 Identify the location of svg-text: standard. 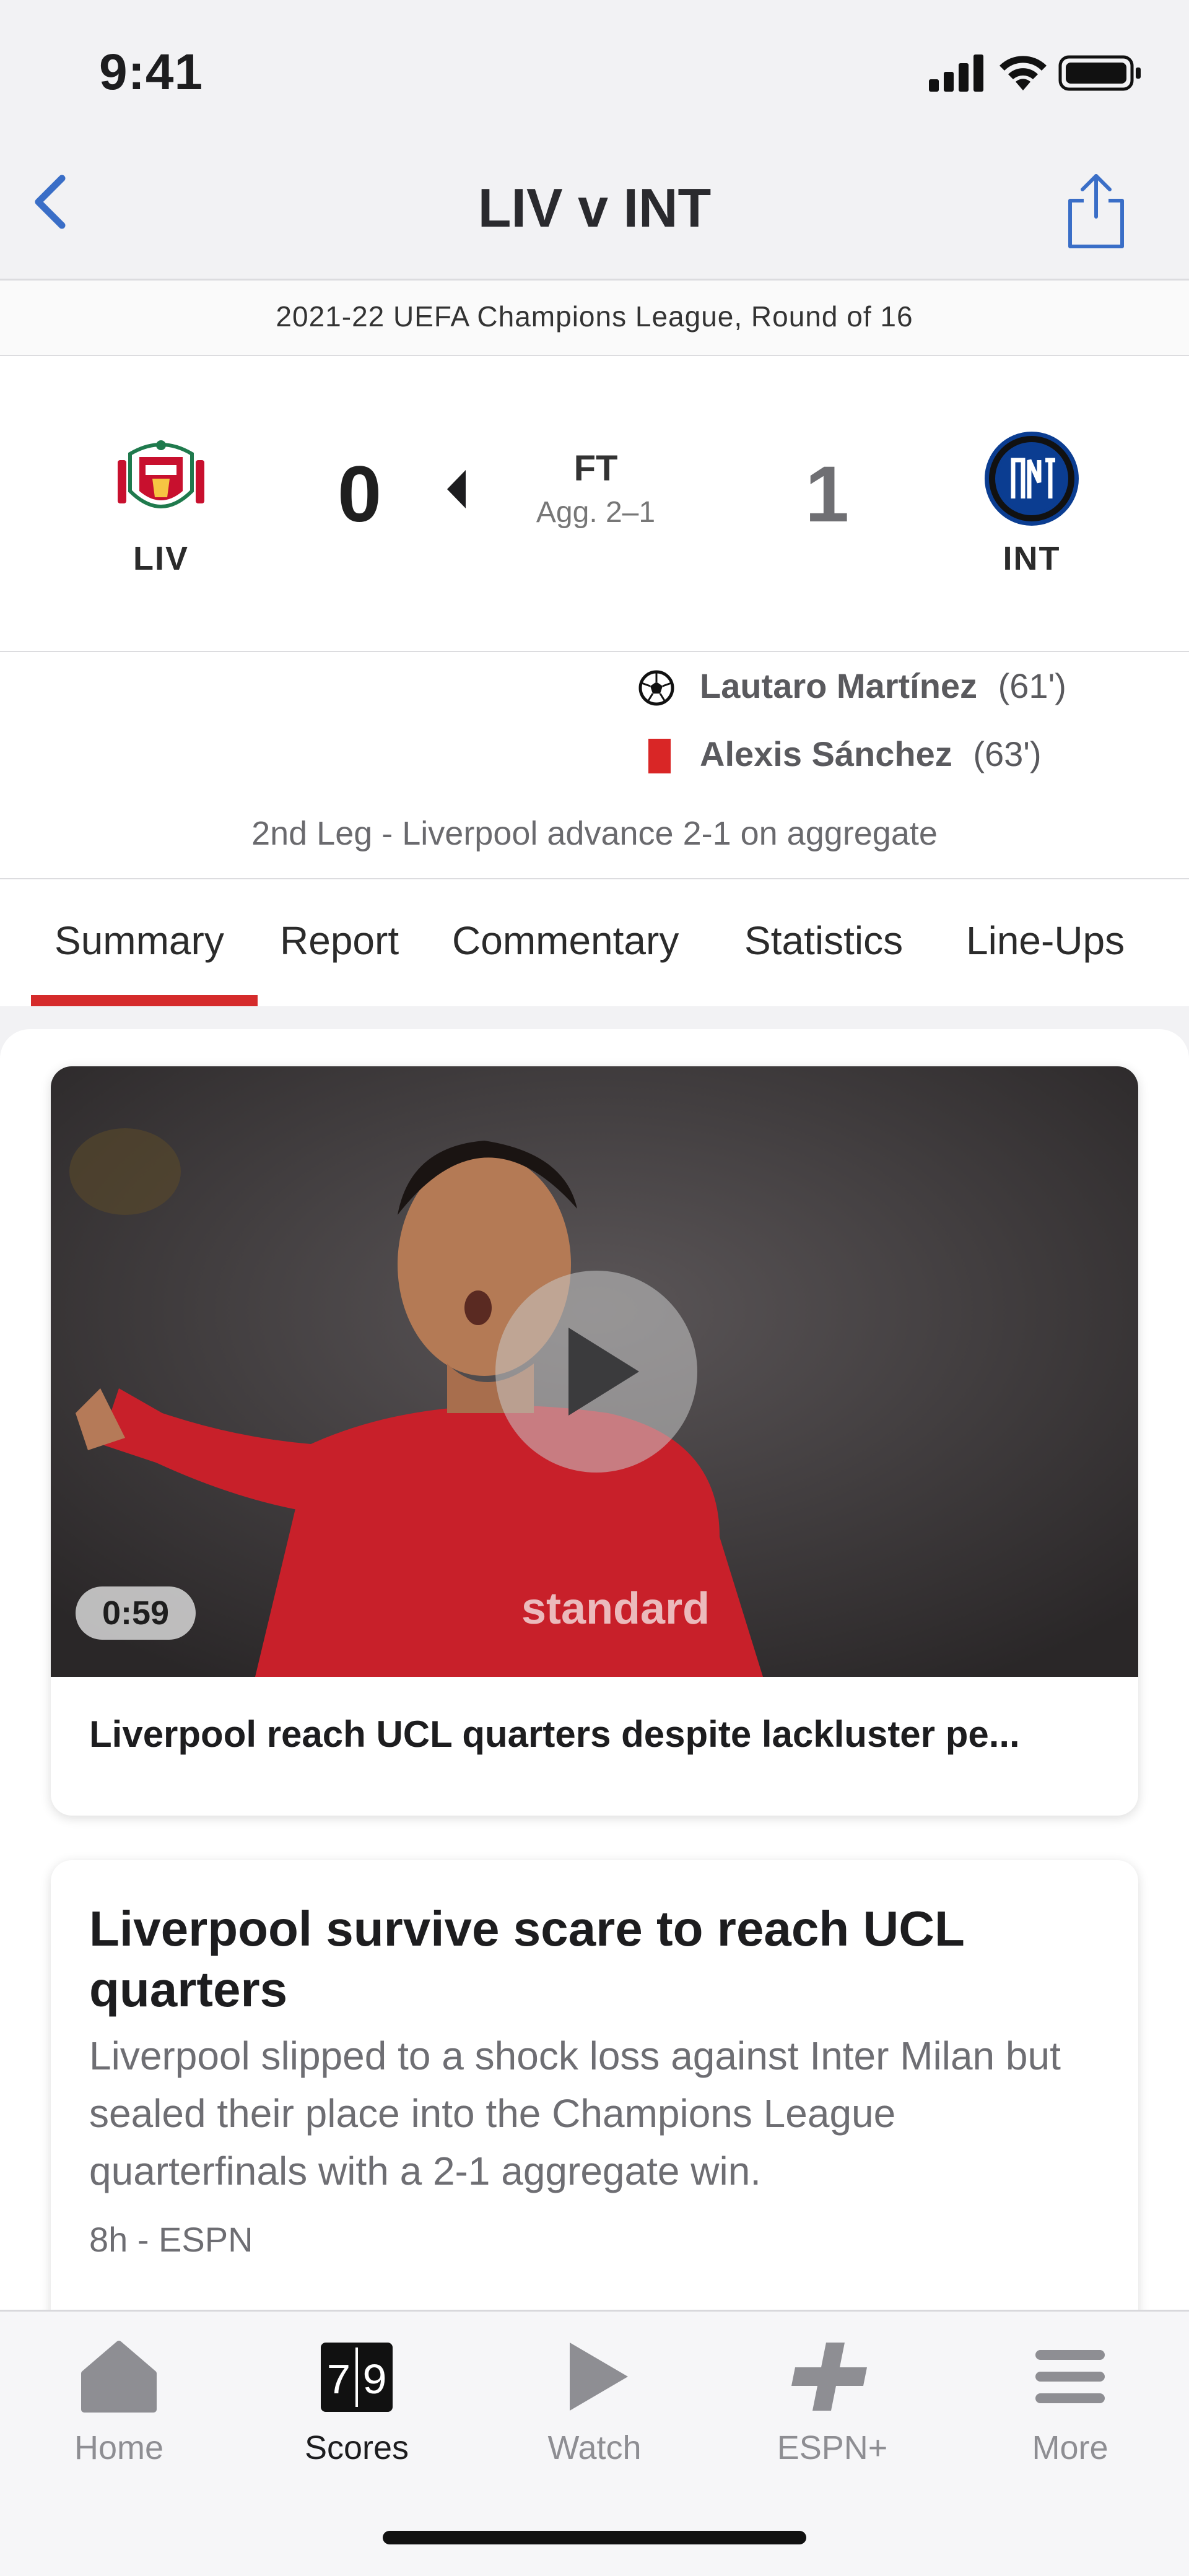
(615, 1609).